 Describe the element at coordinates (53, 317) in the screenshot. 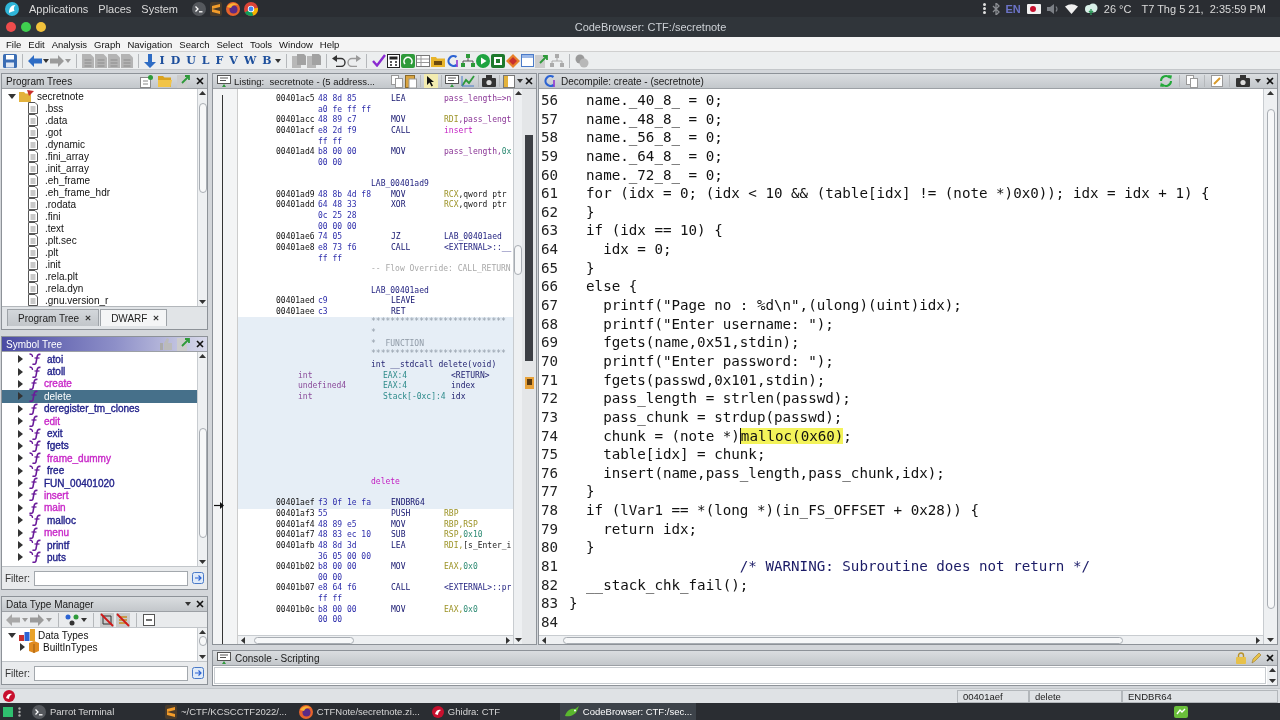

I see `tab: Program Tree` at that location.